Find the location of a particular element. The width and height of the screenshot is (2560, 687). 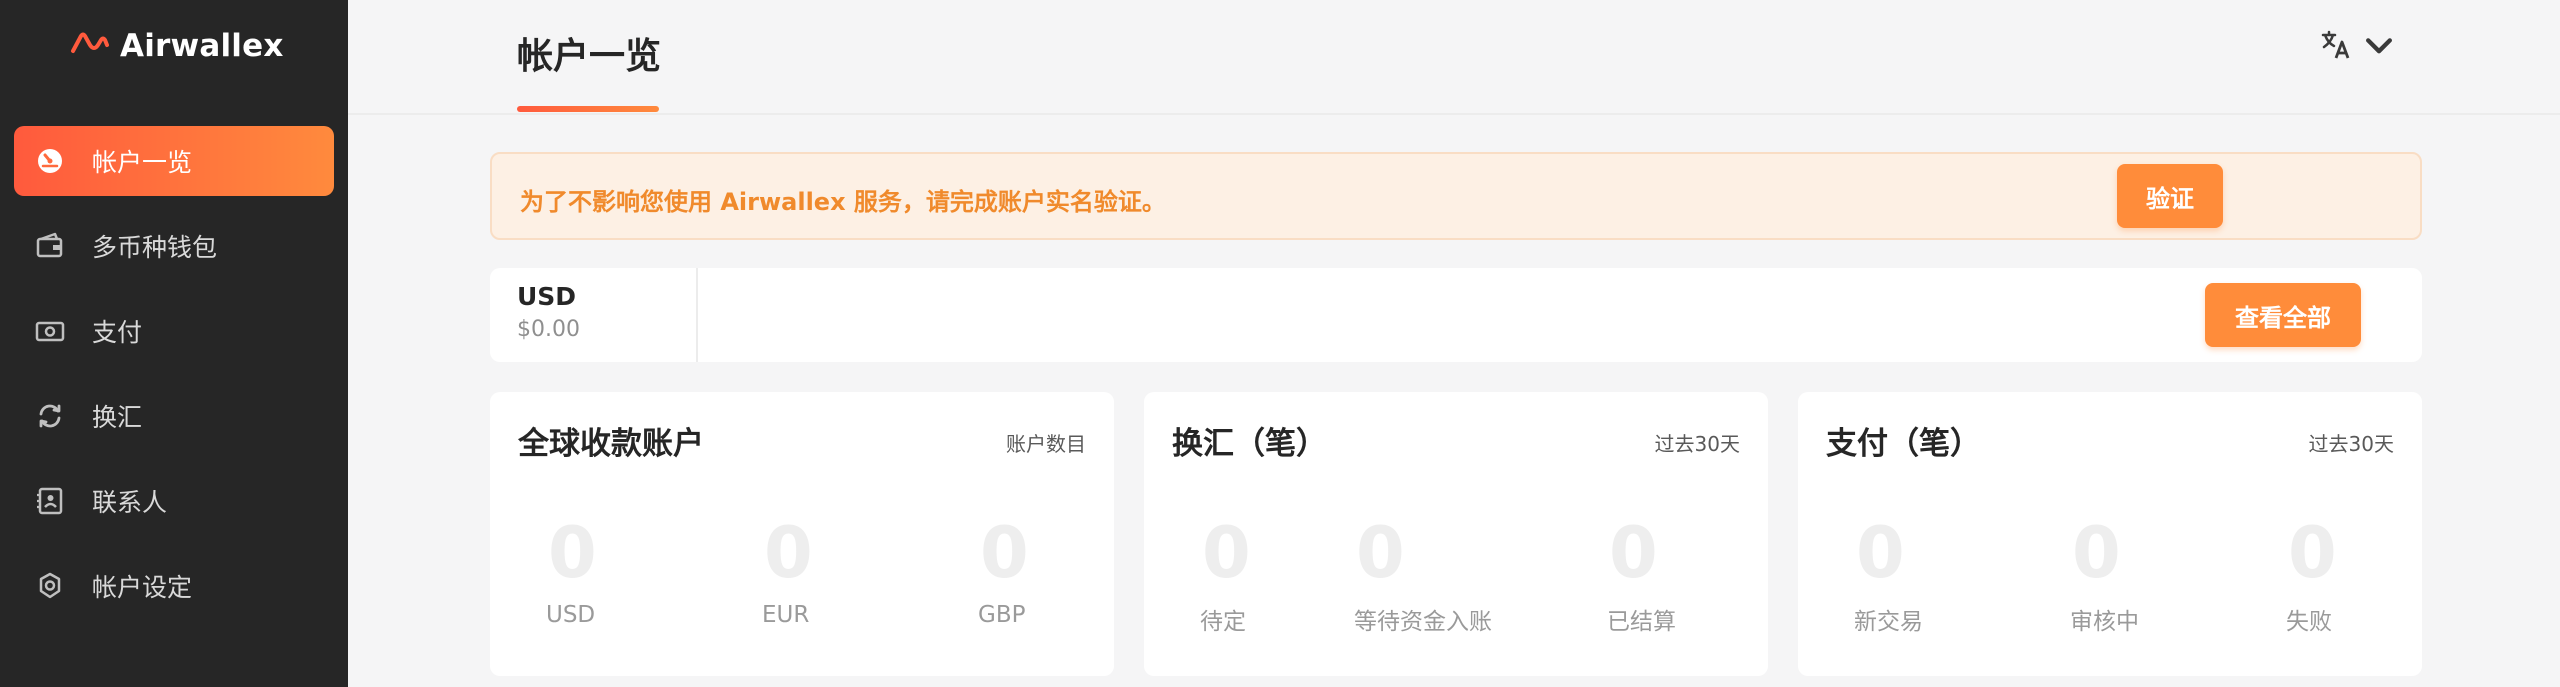

top-bar: 帐户一览 is located at coordinates (1454, 57).